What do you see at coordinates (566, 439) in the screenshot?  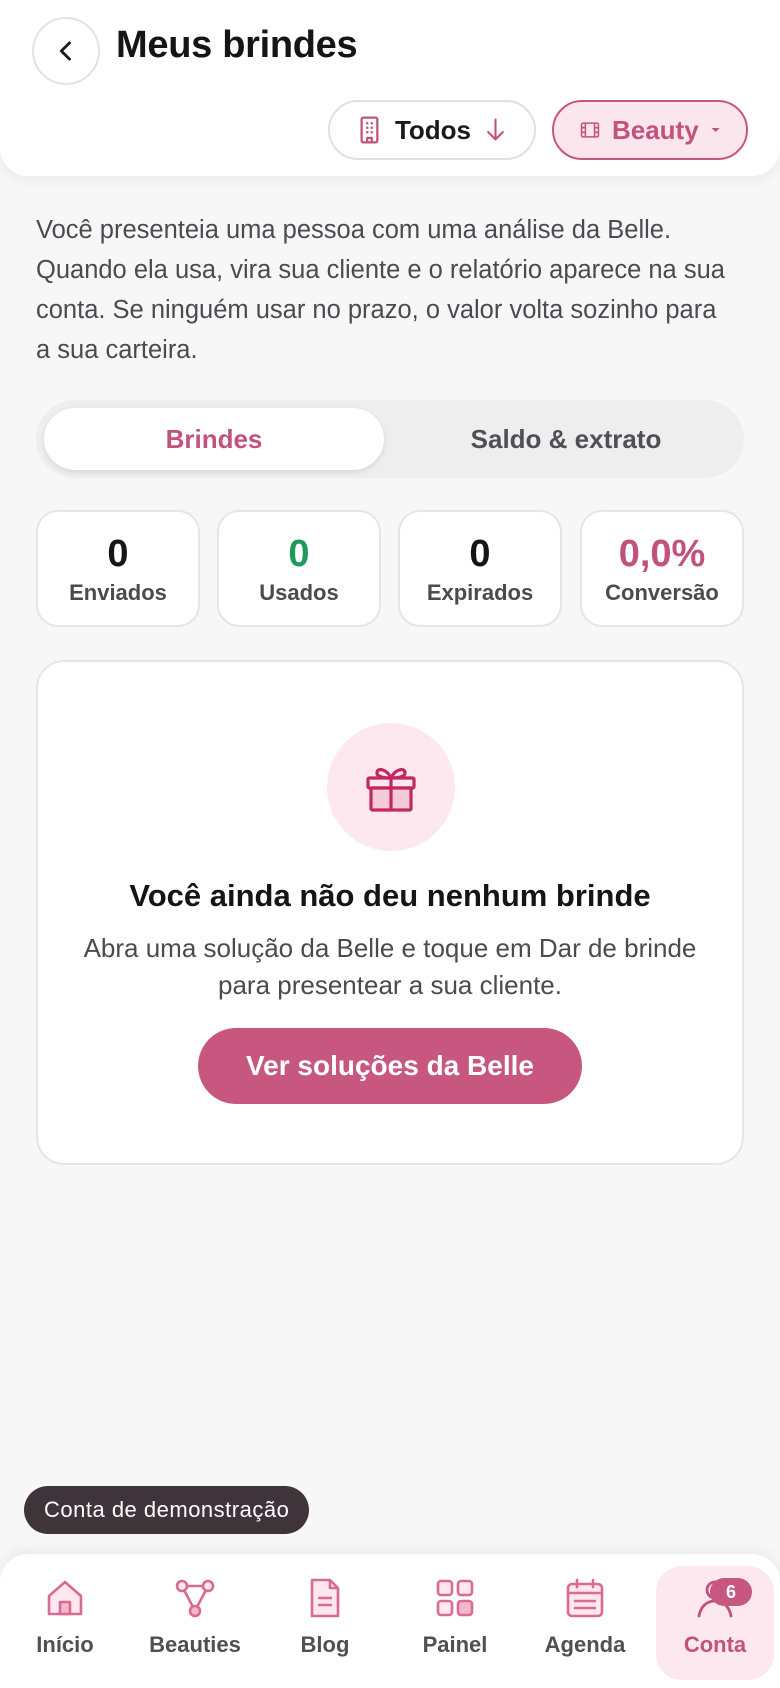 I see `tab-saldo-extrato: Saldo & extrato` at bounding box center [566, 439].